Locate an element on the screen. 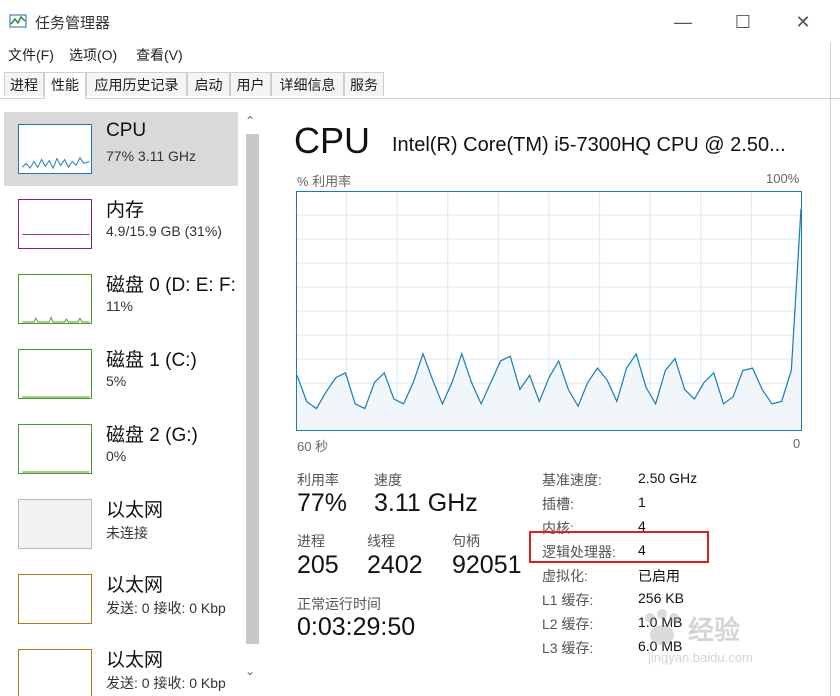 This screenshot has width=840, height=696. tab-users: 用户 is located at coordinates (250, 84).